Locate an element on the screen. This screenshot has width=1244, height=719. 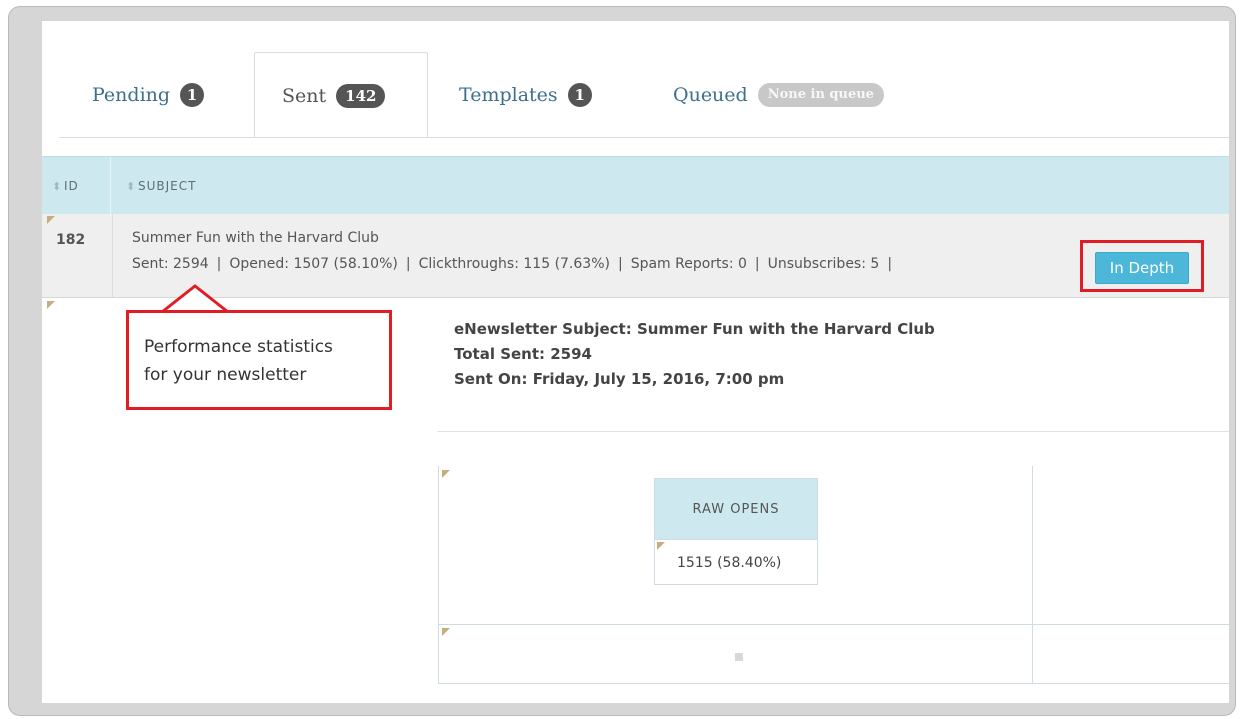
grid-row-divider is located at coordinates (834, 624).